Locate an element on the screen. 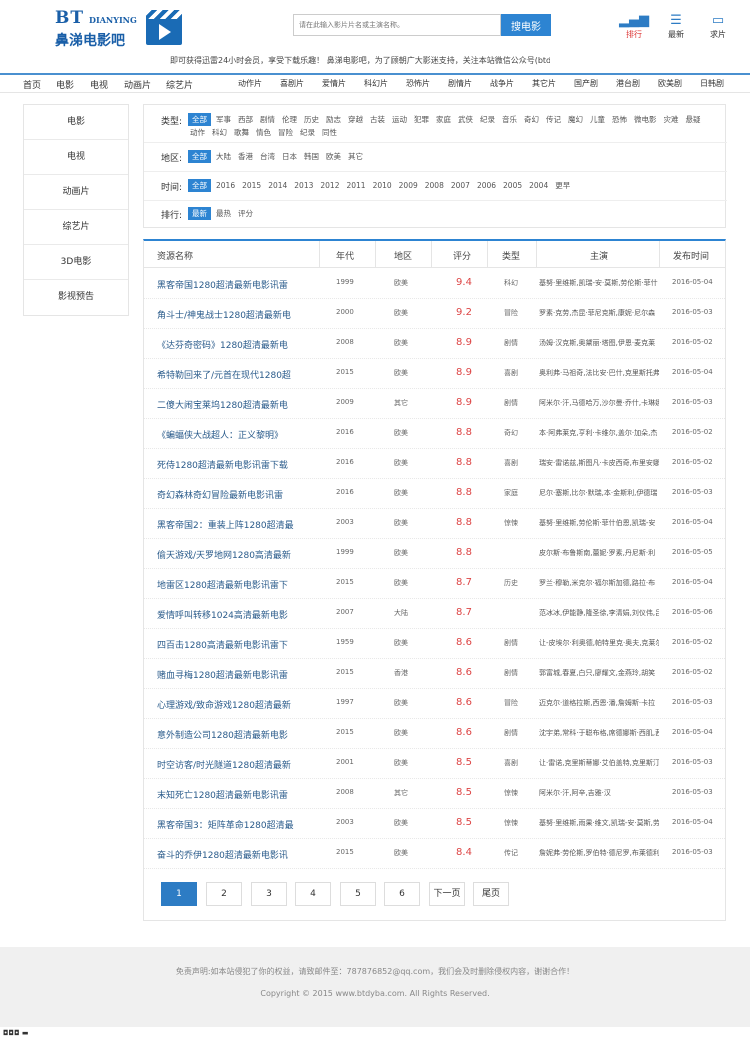 This screenshot has width=750, height=1041. col-title: 资源名称 is located at coordinates (175, 255).